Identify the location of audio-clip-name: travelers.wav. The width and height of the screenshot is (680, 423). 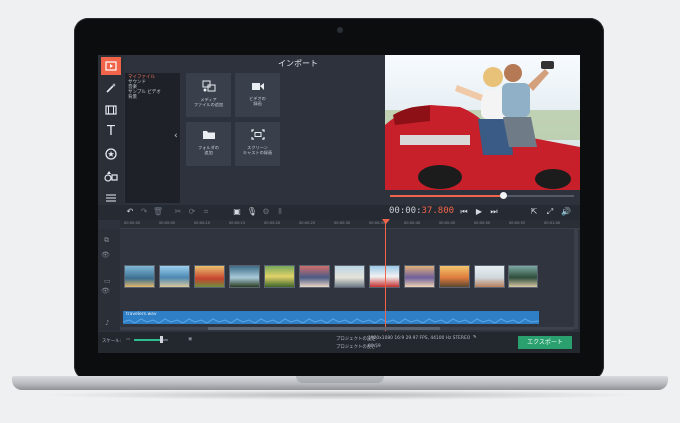
(141, 314).